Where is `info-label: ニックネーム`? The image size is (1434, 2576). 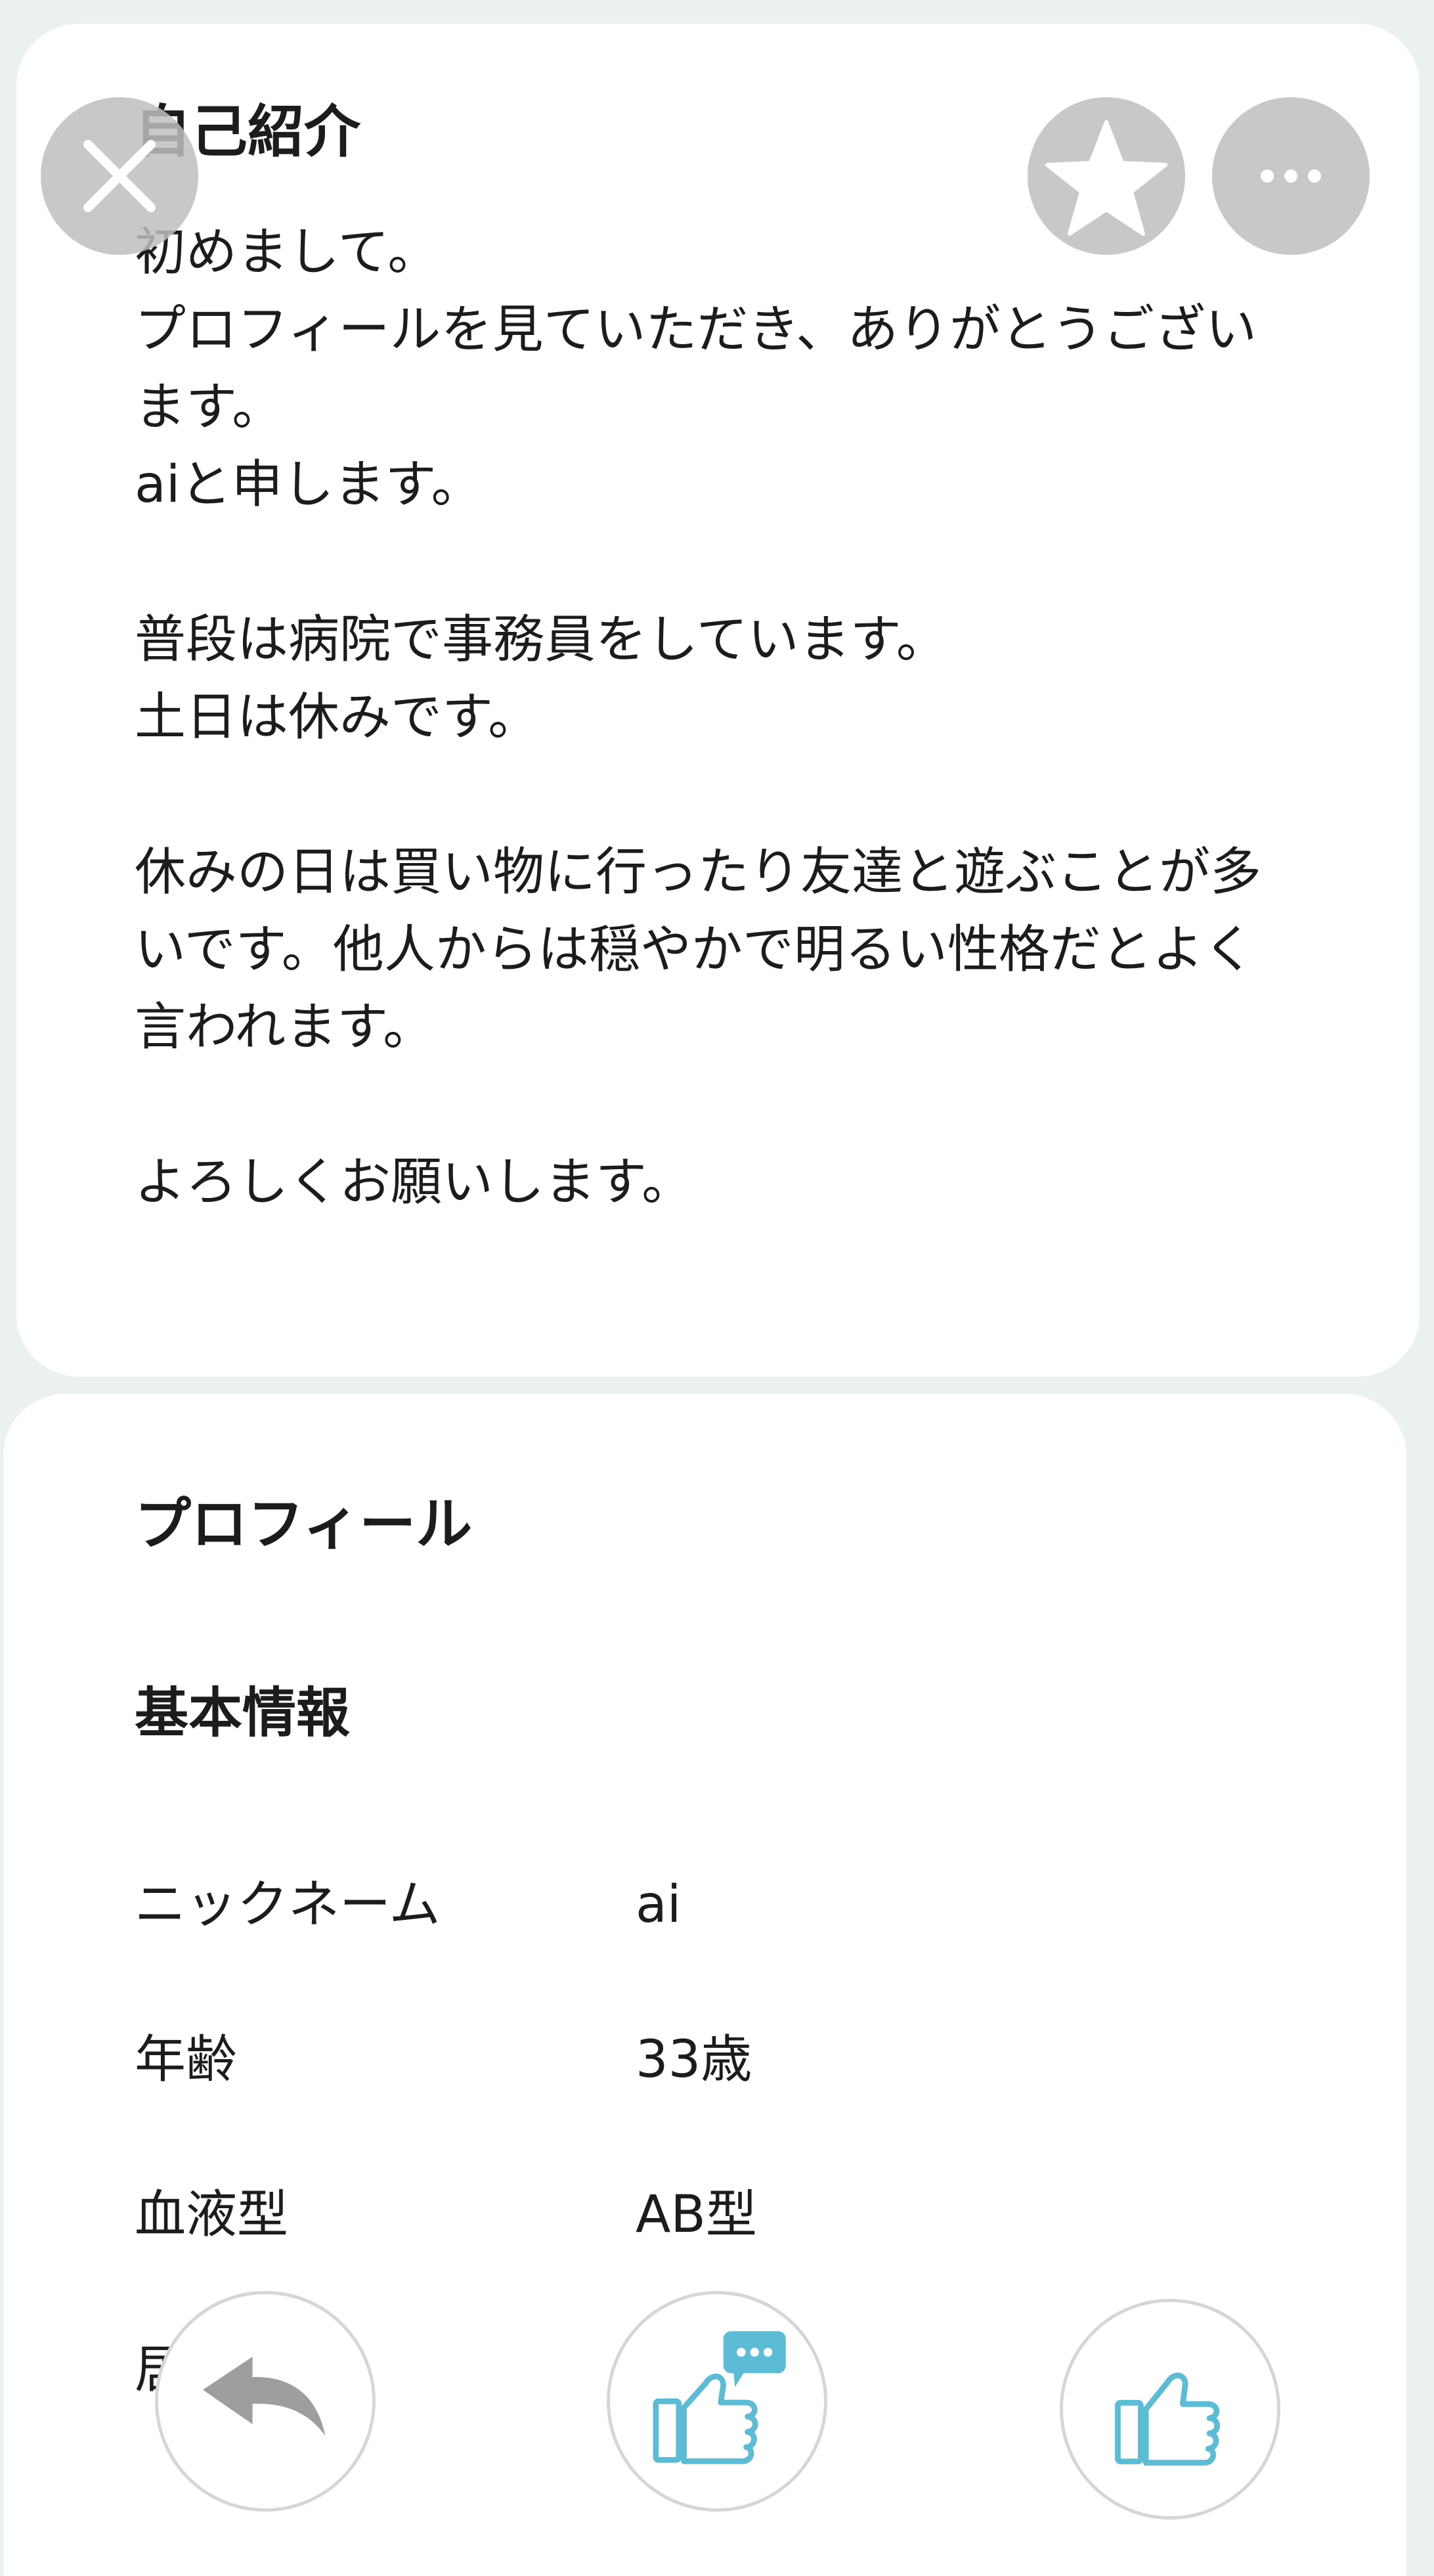 info-label: ニックネーム is located at coordinates (288, 1904).